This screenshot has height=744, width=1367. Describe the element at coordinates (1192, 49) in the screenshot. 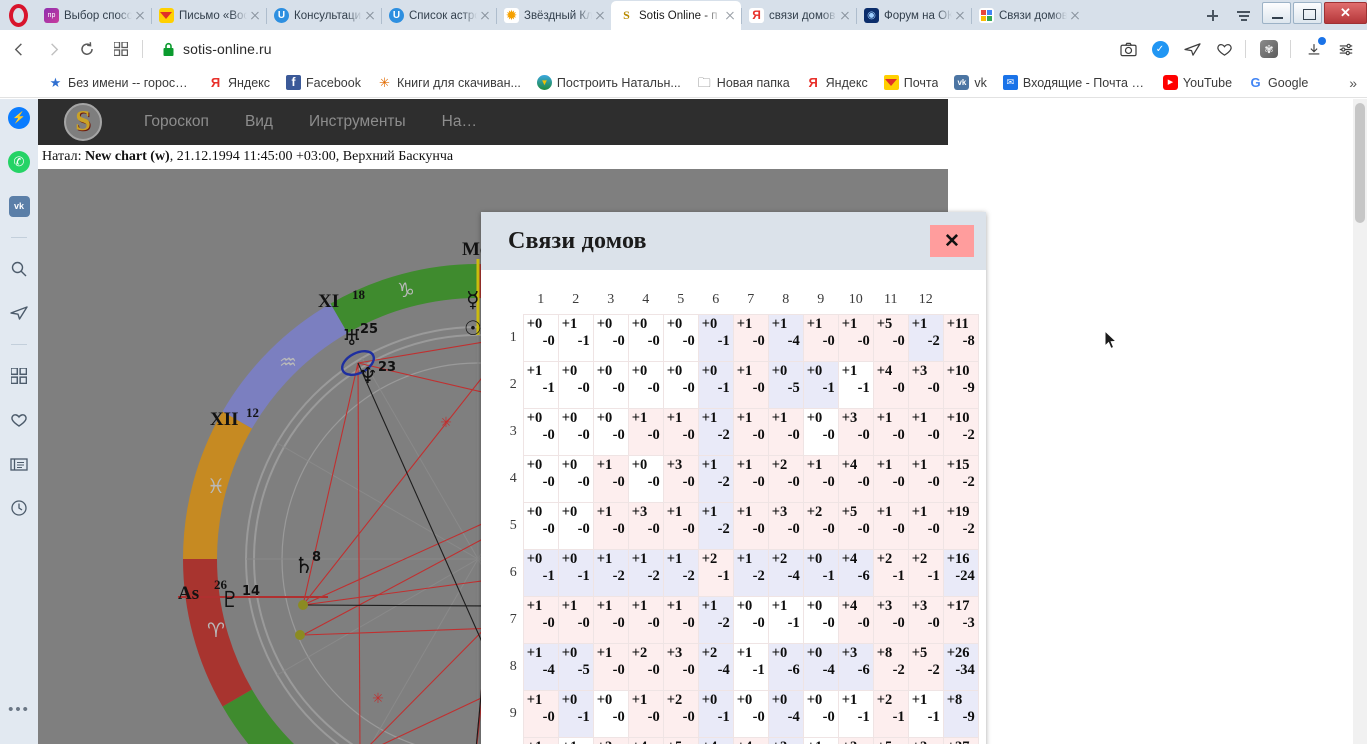

I see `send-paperplane-icon` at that location.